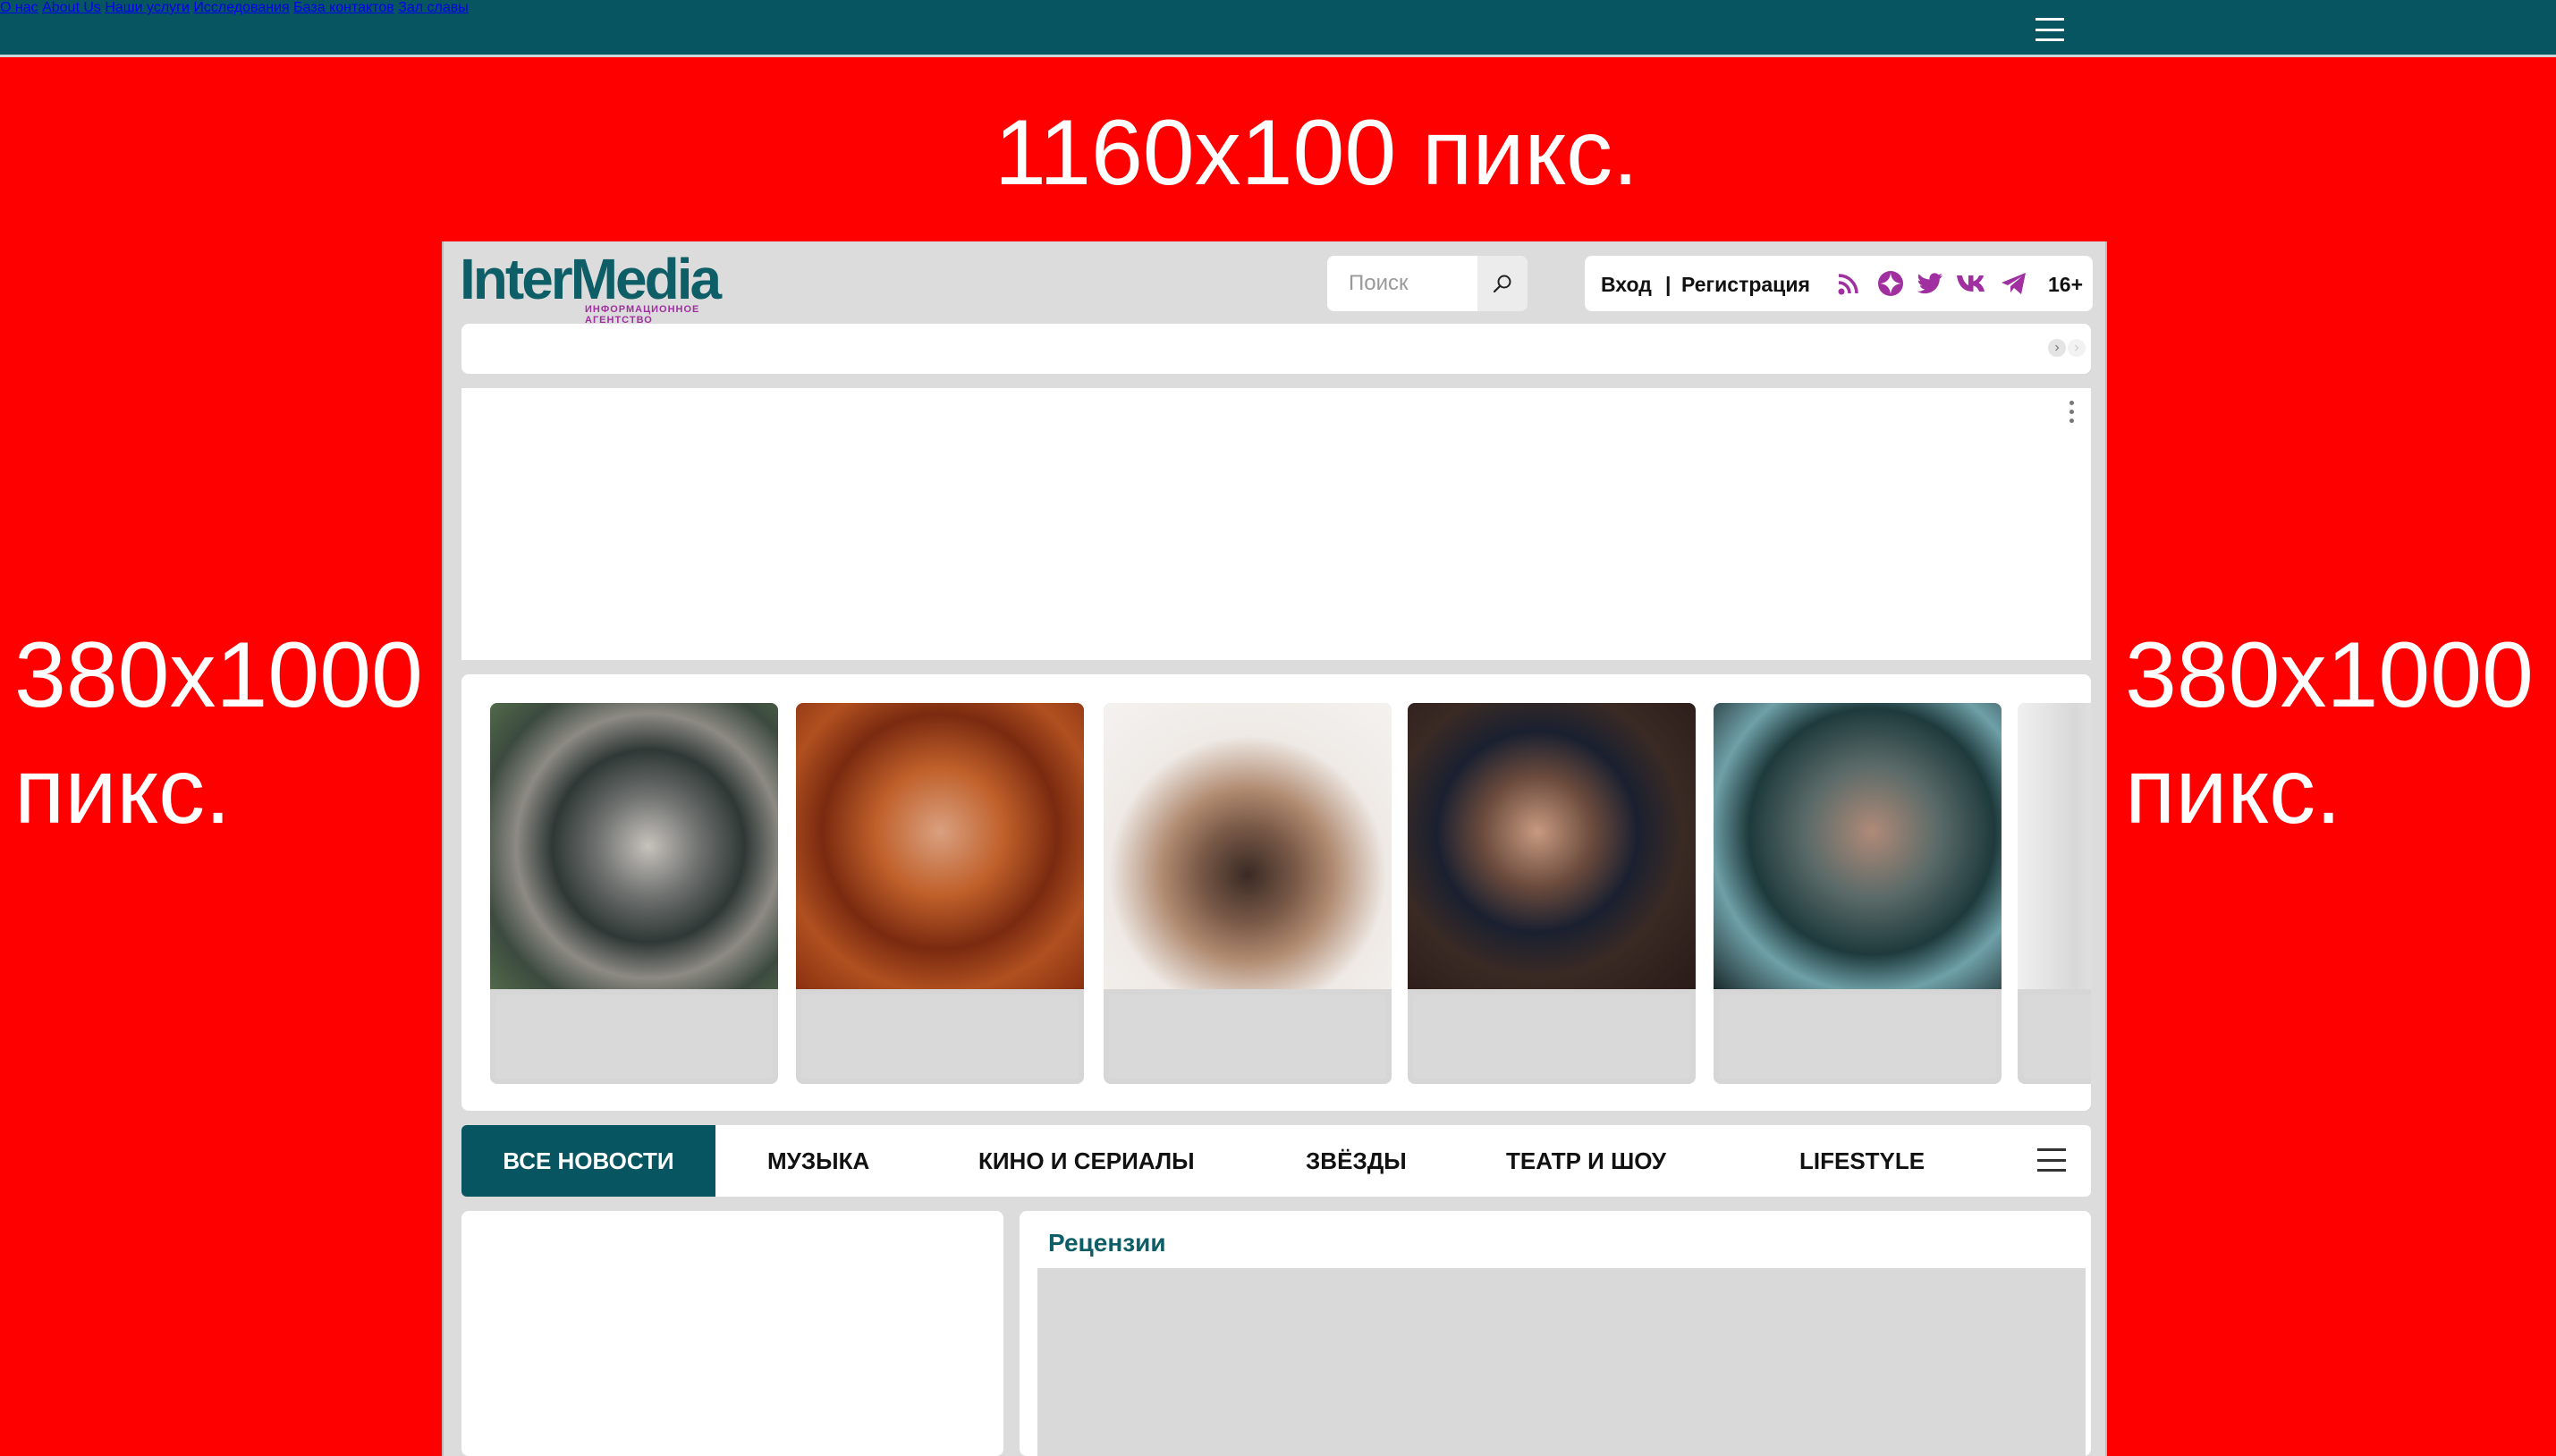 This screenshot has width=2556, height=1456. Describe the element at coordinates (1930, 283) in the screenshot. I see `twitter-icon` at that location.